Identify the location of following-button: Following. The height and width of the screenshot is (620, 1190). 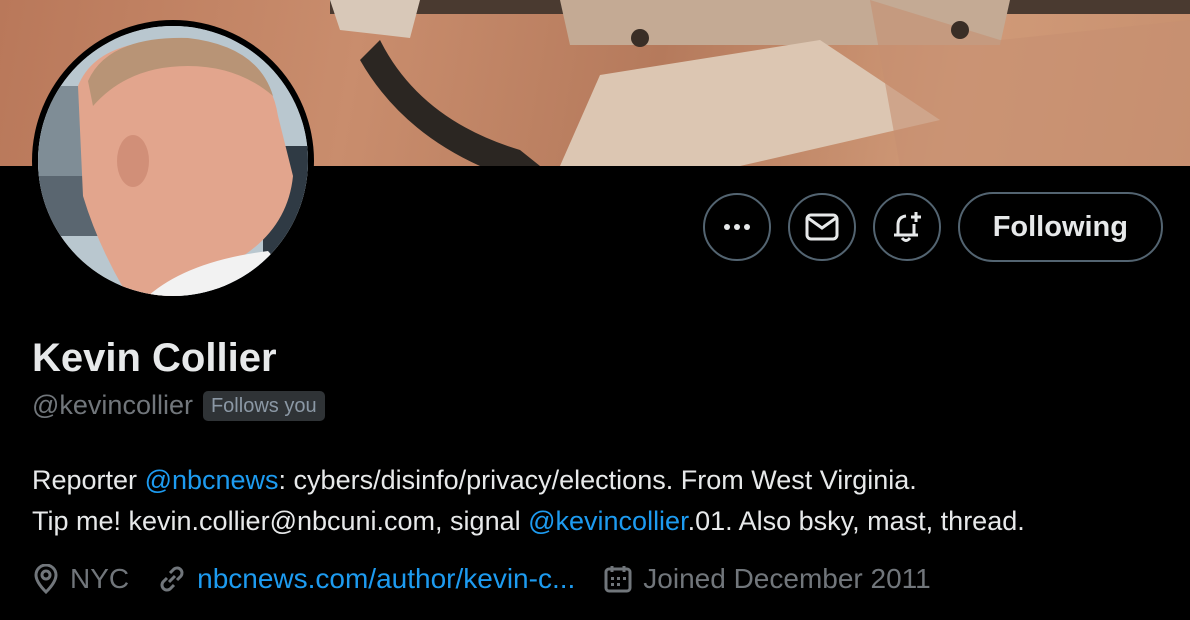
(1060, 227).